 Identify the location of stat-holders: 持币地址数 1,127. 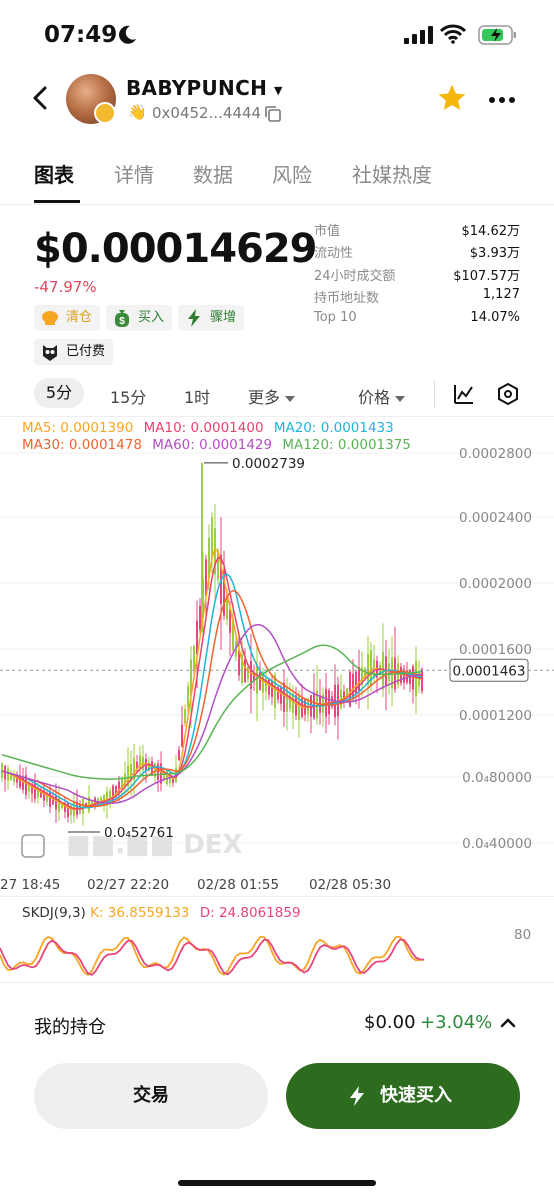
(417, 297).